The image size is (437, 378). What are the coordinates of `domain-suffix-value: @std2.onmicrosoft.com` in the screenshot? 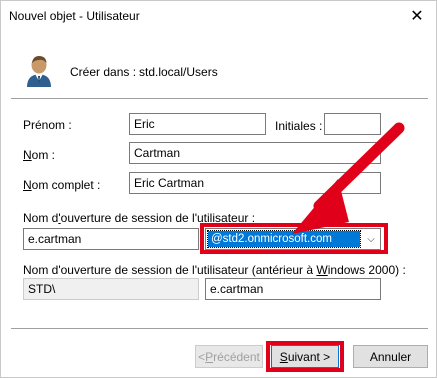 It's located at (284, 239).